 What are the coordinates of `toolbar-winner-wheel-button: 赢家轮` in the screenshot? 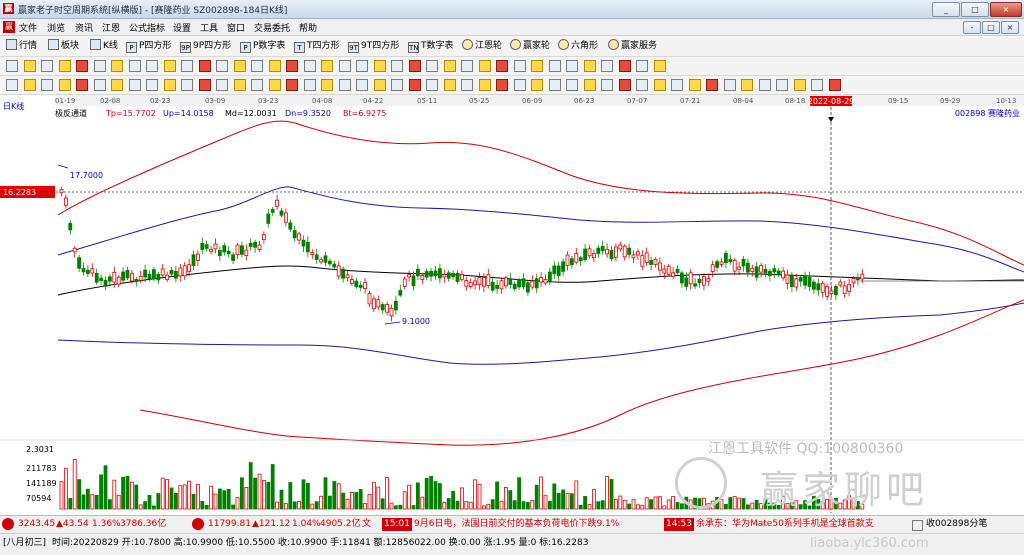 It's located at (530, 46).